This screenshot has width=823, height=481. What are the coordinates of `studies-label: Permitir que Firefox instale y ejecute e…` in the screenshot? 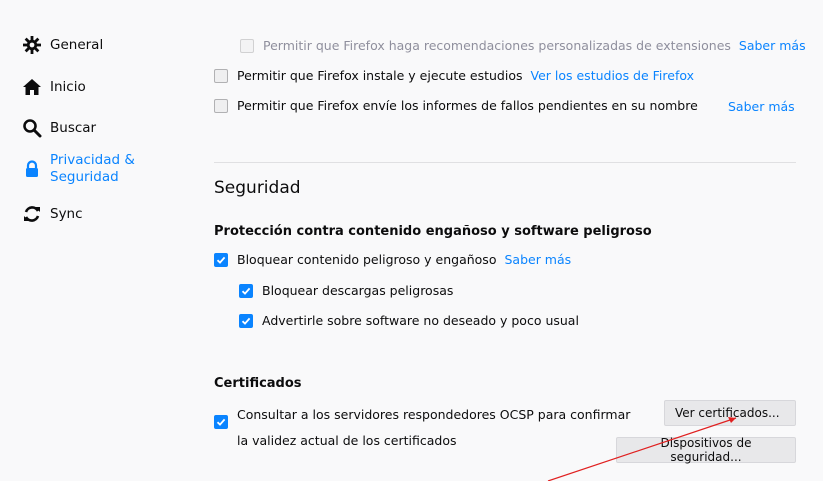 It's located at (380, 75).